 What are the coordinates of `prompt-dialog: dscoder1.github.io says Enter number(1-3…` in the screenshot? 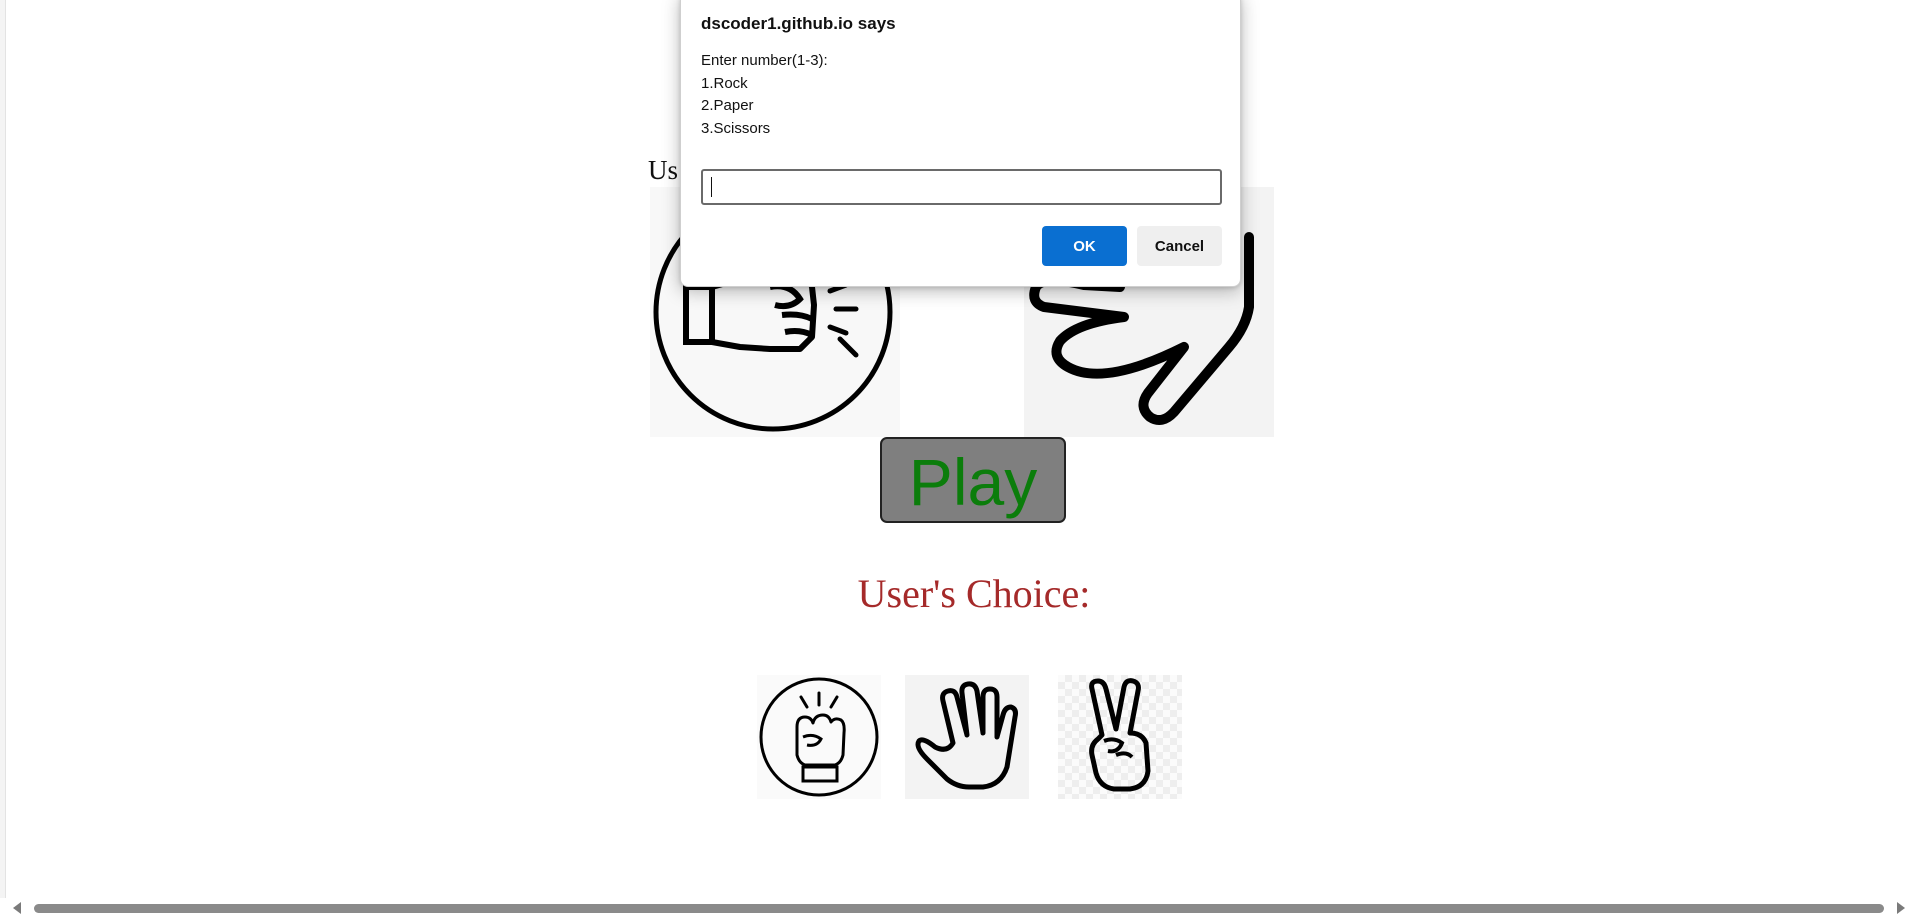 It's located at (960, 143).